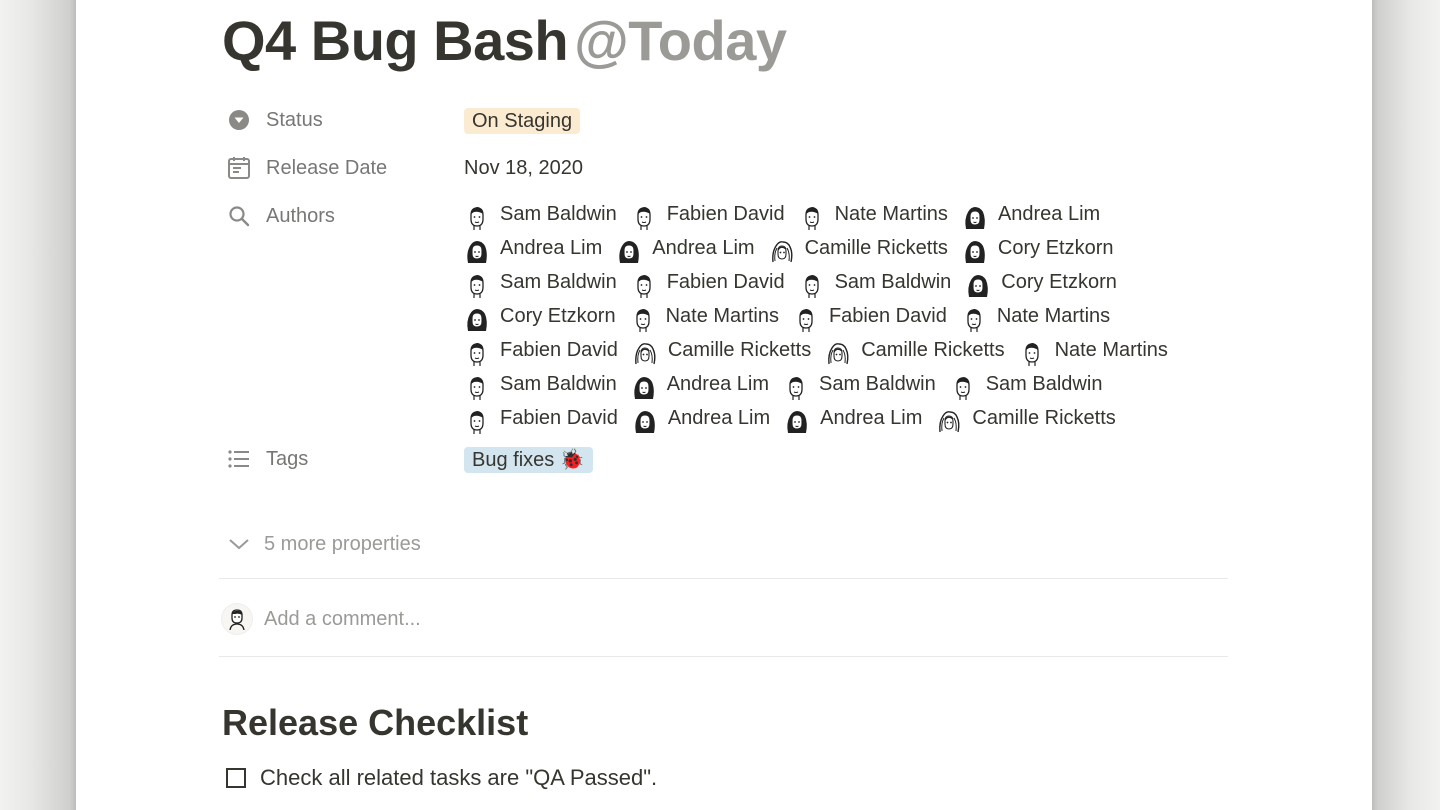  What do you see at coordinates (375, 723) in the screenshot?
I see `section-heading: Release Checklist` at bounding box center [375, 723].